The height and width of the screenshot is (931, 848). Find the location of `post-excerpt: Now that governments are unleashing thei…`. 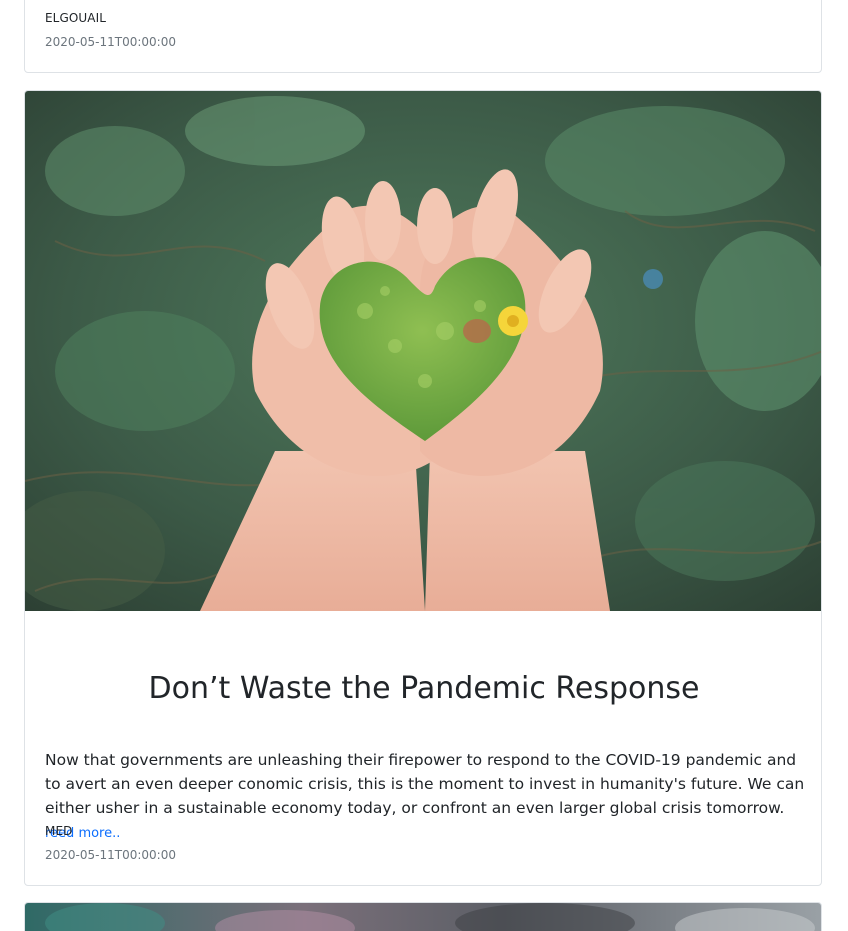

post-excerpt: Now that governments are unleashing thei… is located at coordinates (425, 797).